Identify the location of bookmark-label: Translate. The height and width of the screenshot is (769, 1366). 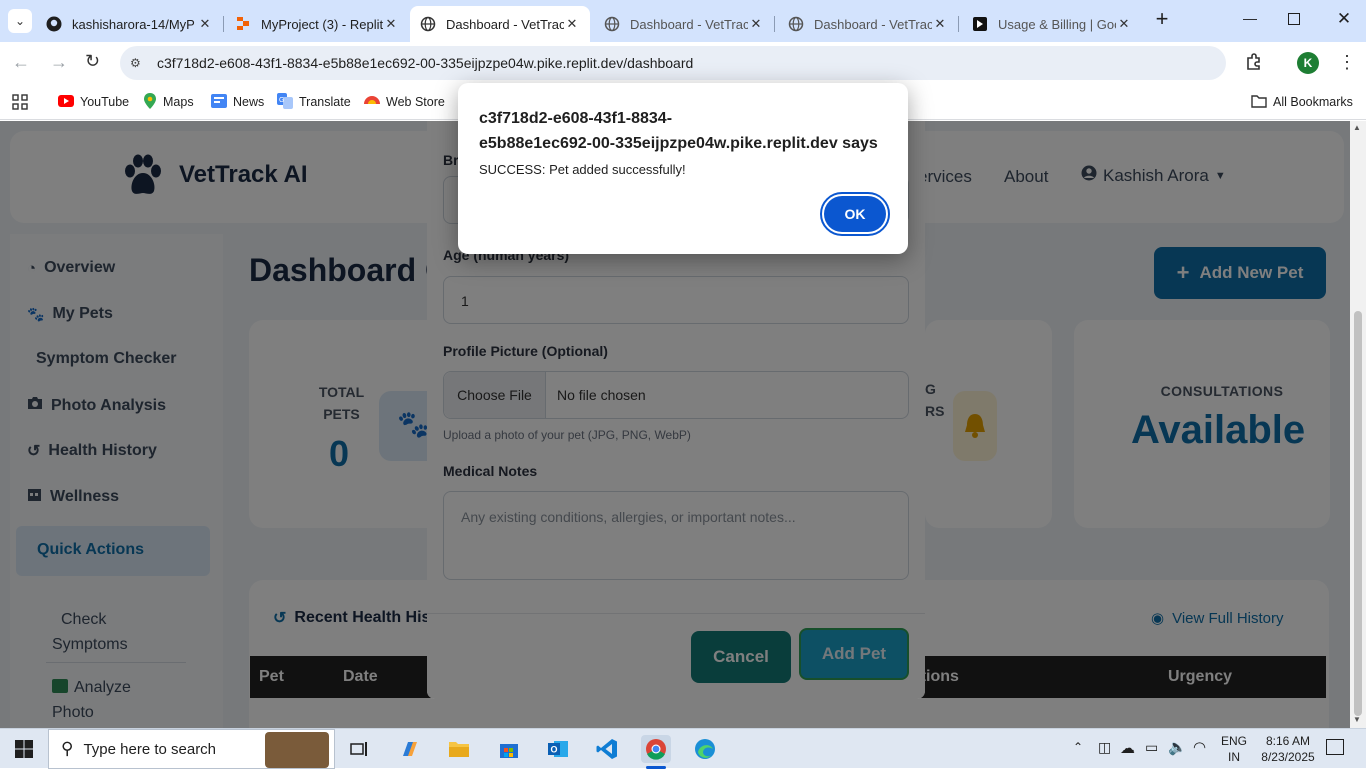
(325, 102).